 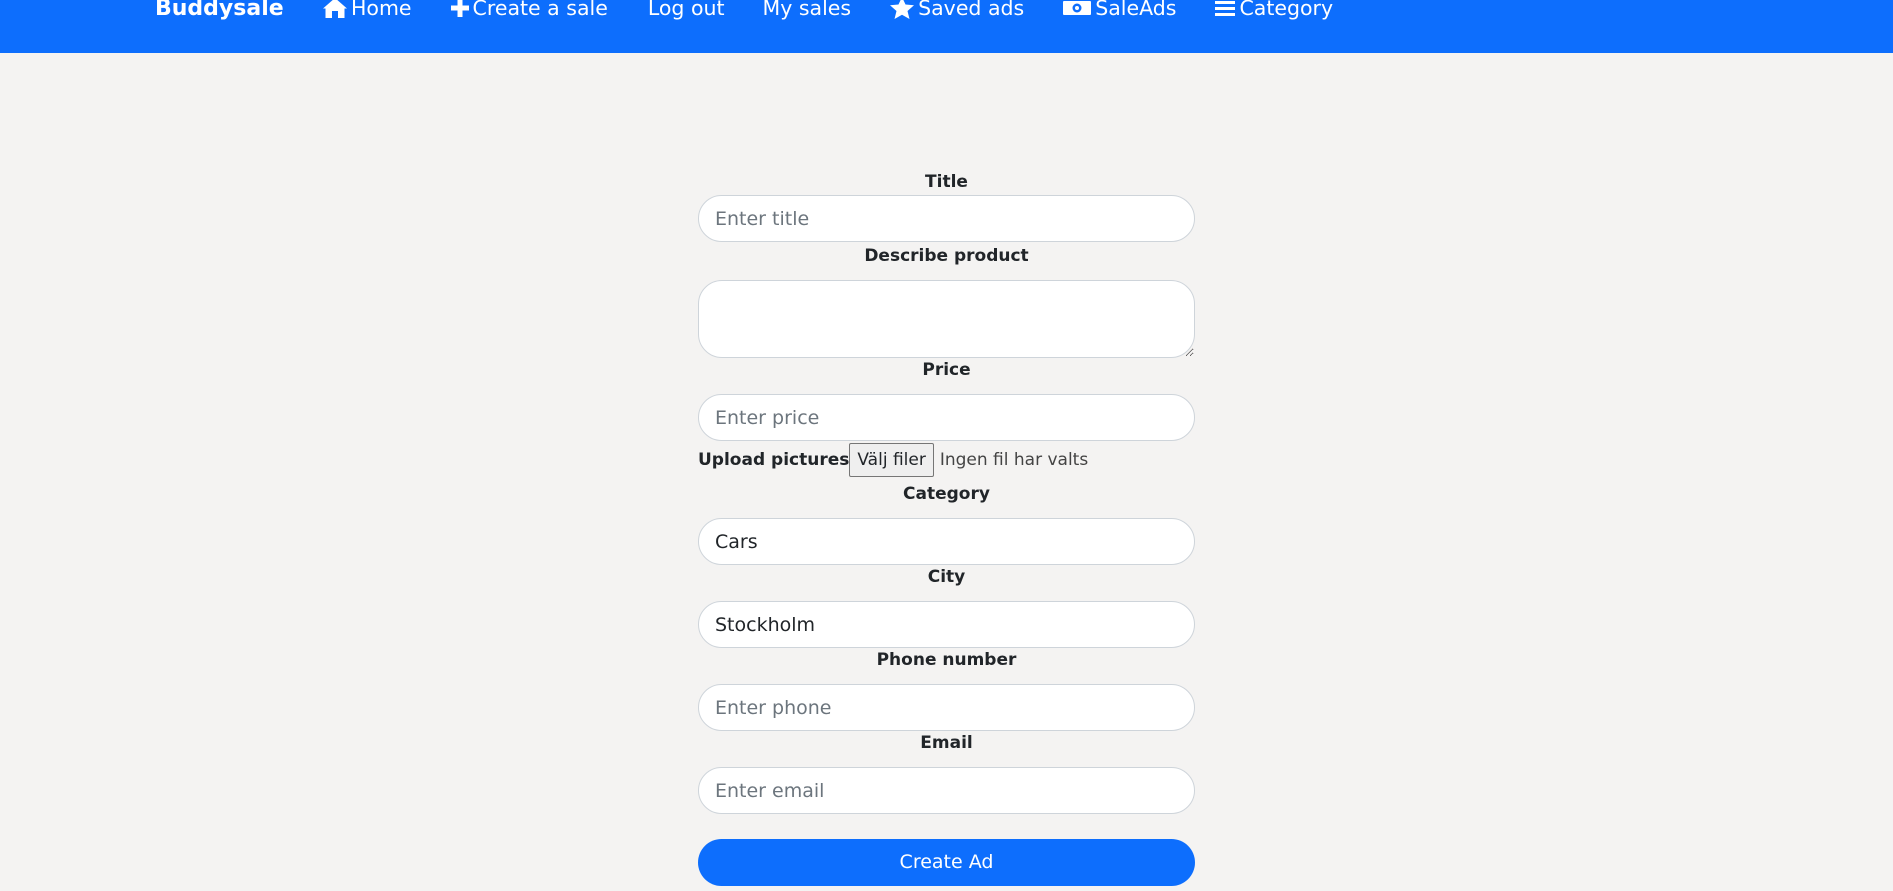 I want to click on nav-saleads-label: SaleAds, so click(x=1136, y=10).